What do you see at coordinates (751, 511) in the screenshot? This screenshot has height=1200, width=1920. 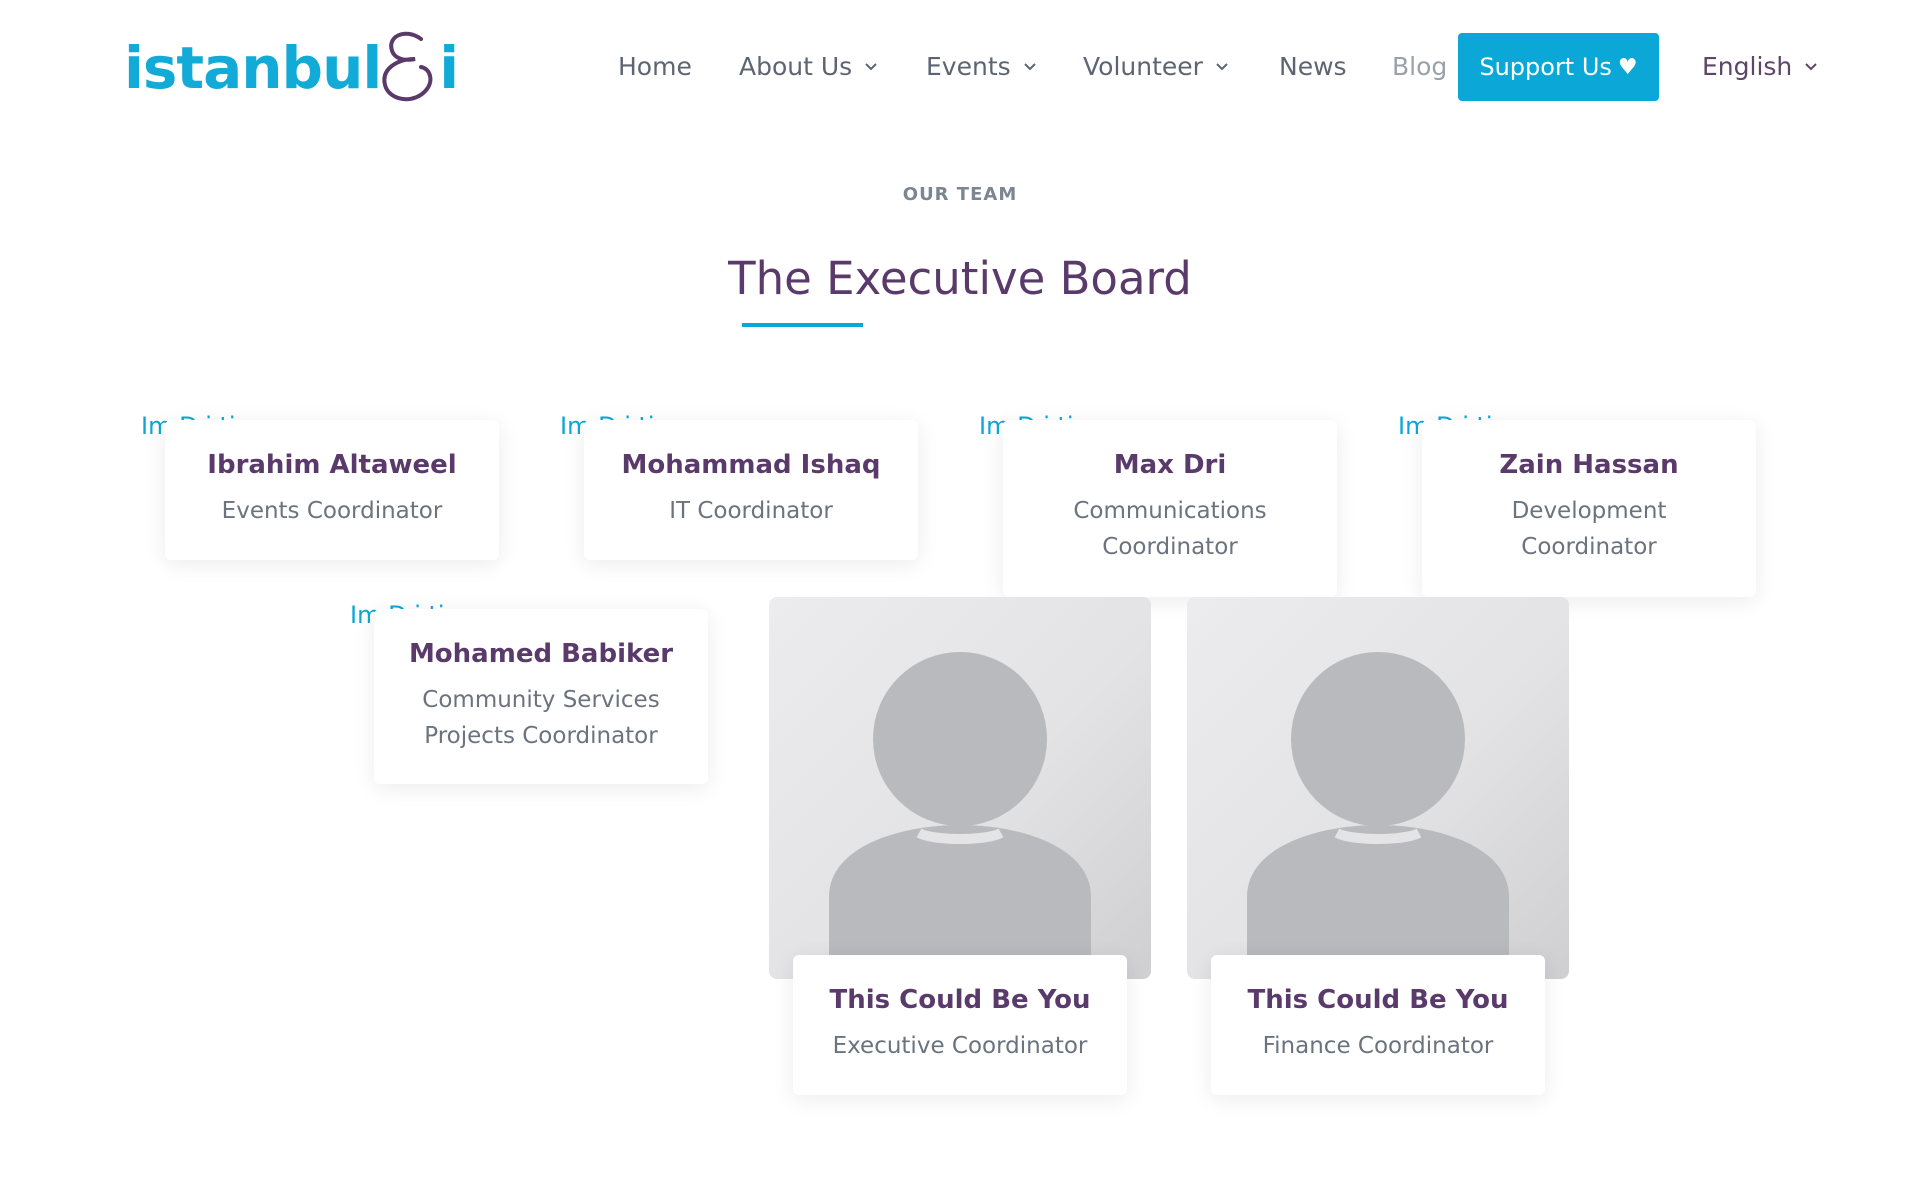 I see `member-role: IT Coordinator` at bounding box center [751, 511].